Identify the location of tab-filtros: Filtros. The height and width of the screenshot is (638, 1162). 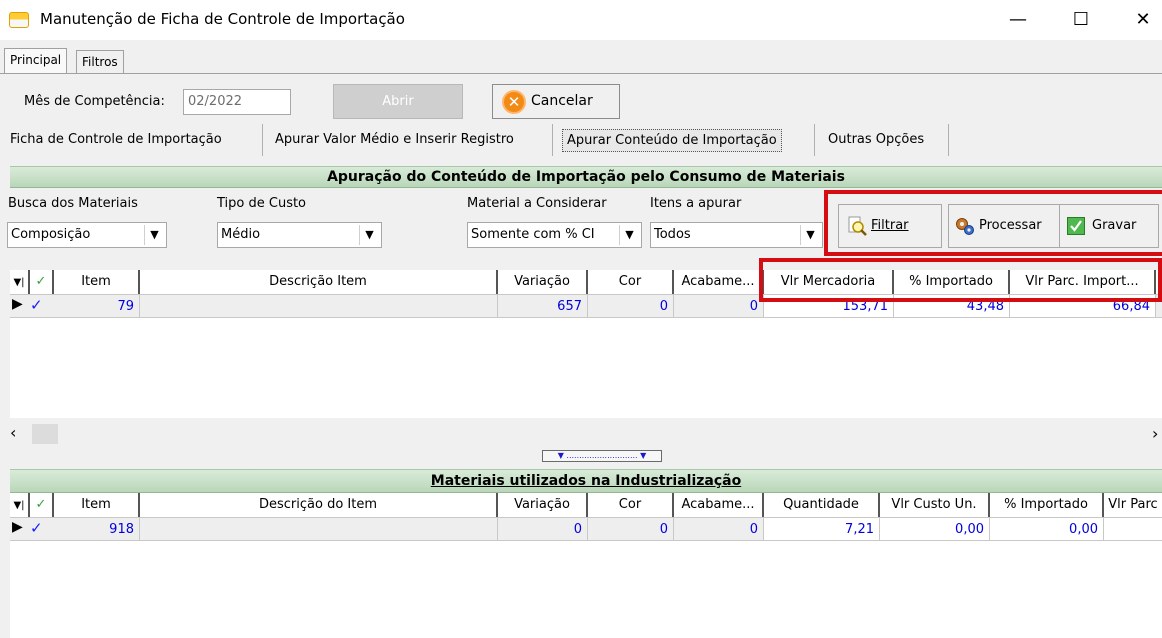
(100, 62).